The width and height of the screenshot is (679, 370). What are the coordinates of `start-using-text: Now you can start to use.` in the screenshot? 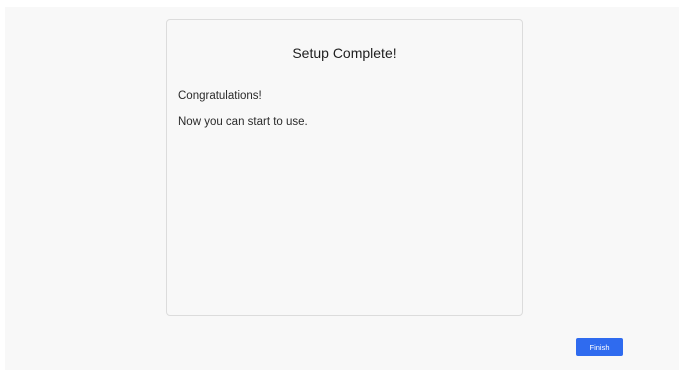 It's located at (243, 122).